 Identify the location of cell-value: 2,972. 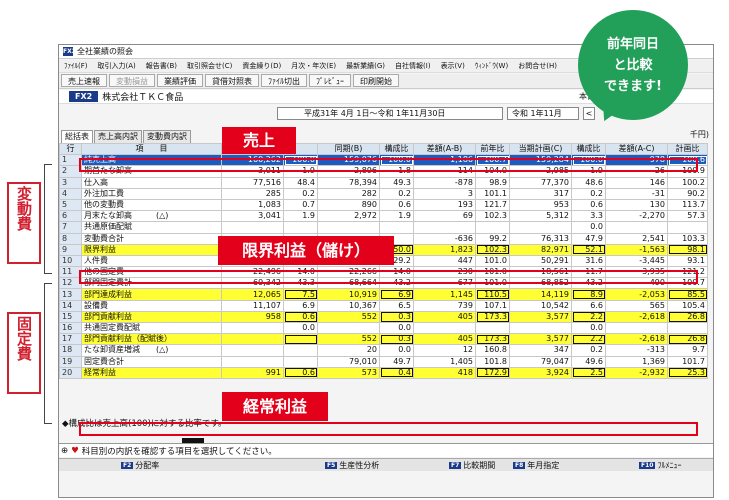
(348, 216).